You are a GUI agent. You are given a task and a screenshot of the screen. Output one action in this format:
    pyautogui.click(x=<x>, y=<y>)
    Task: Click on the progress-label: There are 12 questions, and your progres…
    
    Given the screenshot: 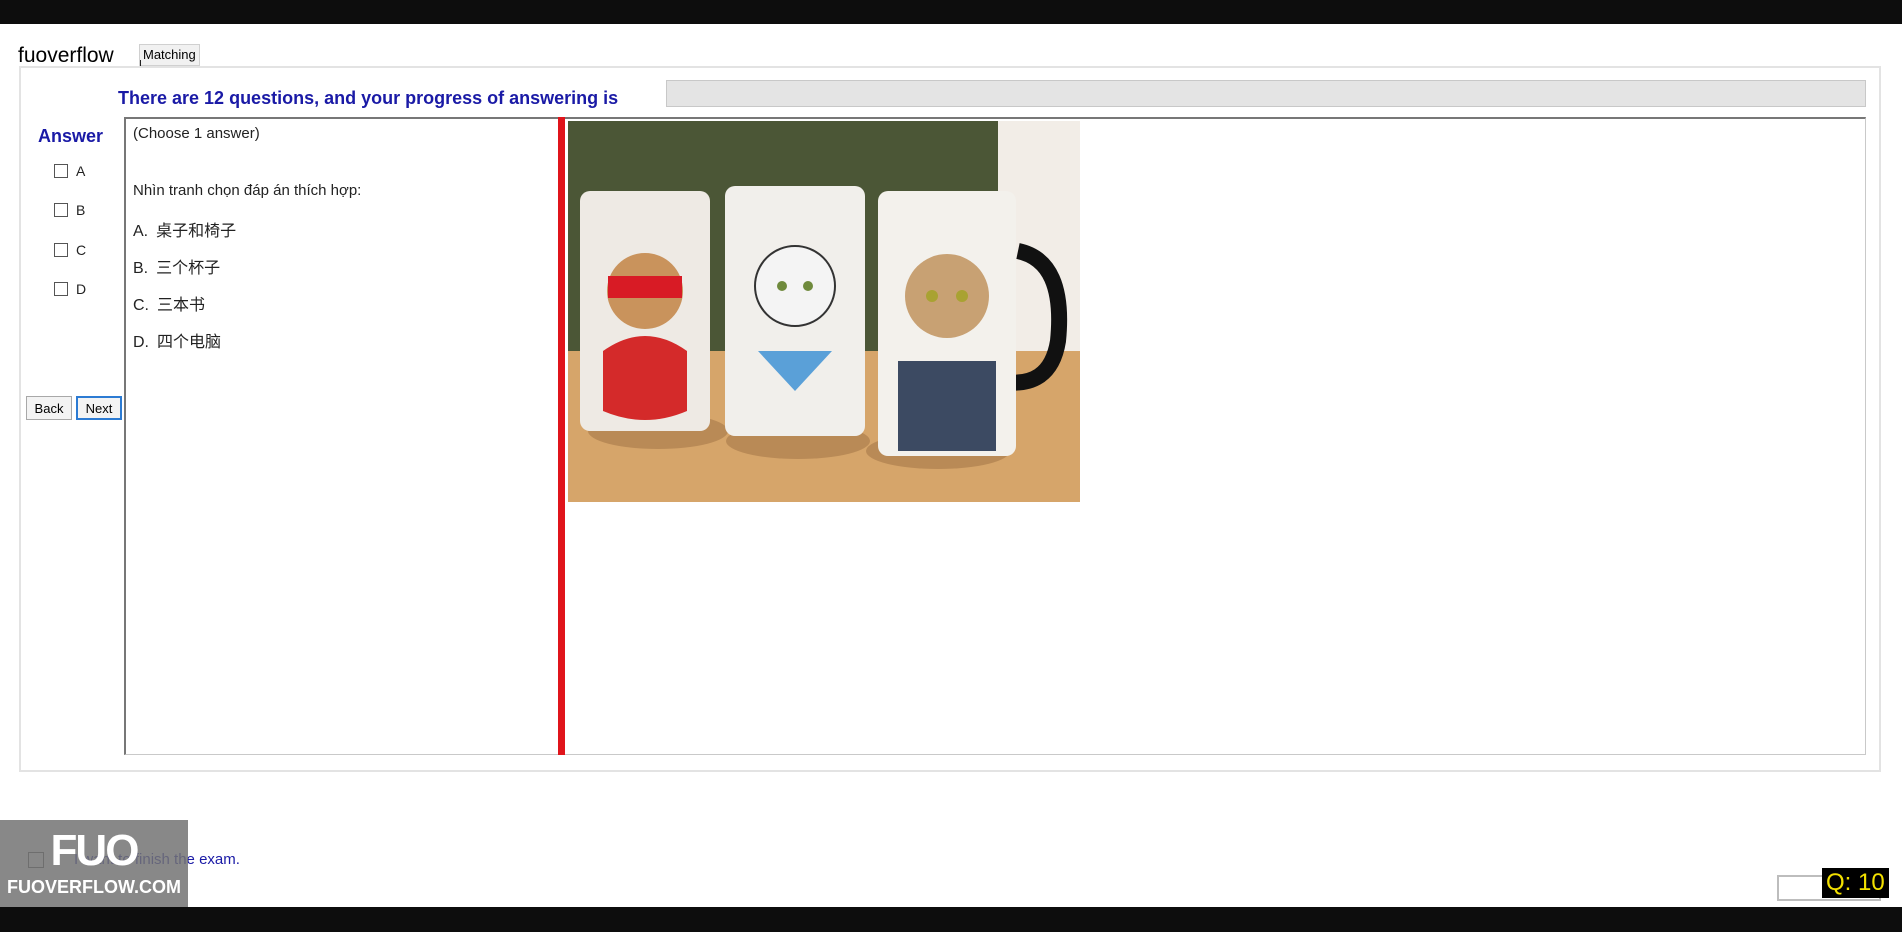 What is the action you would take?
    pyautogui.click(x=368, y=98)
    